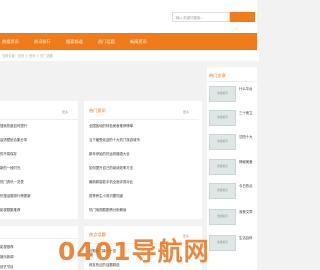 This screenshot has width=320, height=270. I want to click on sidebar-item: 深夜文章, so click(246, 211).